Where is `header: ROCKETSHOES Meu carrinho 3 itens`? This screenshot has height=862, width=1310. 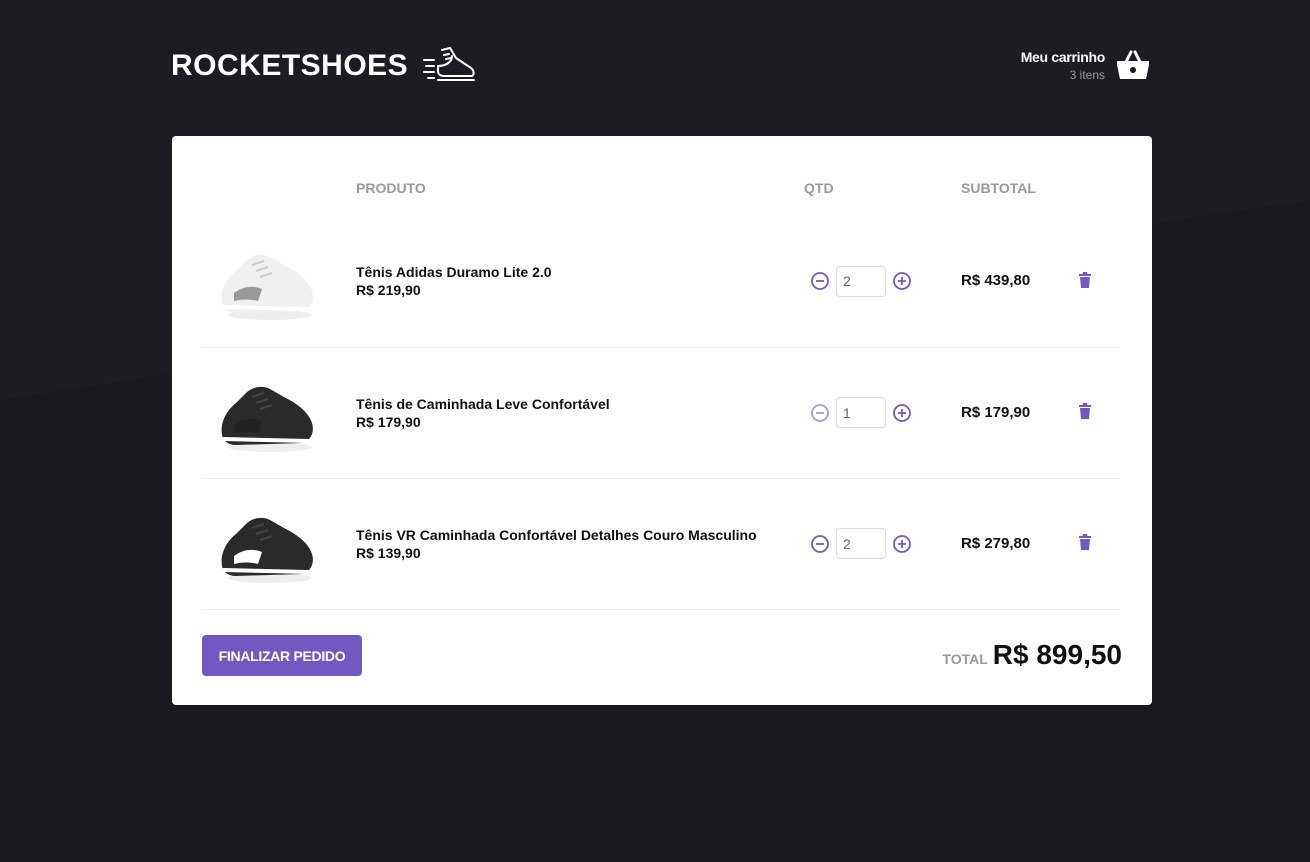
header: ROCKETSHOES Meu carrinho 3 itens is located at coordinates (661, 70).